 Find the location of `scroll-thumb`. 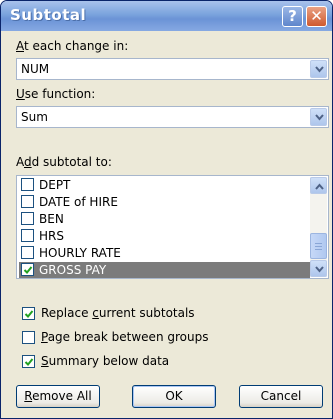

scroll-thumb is located at coordinates (318, 246).